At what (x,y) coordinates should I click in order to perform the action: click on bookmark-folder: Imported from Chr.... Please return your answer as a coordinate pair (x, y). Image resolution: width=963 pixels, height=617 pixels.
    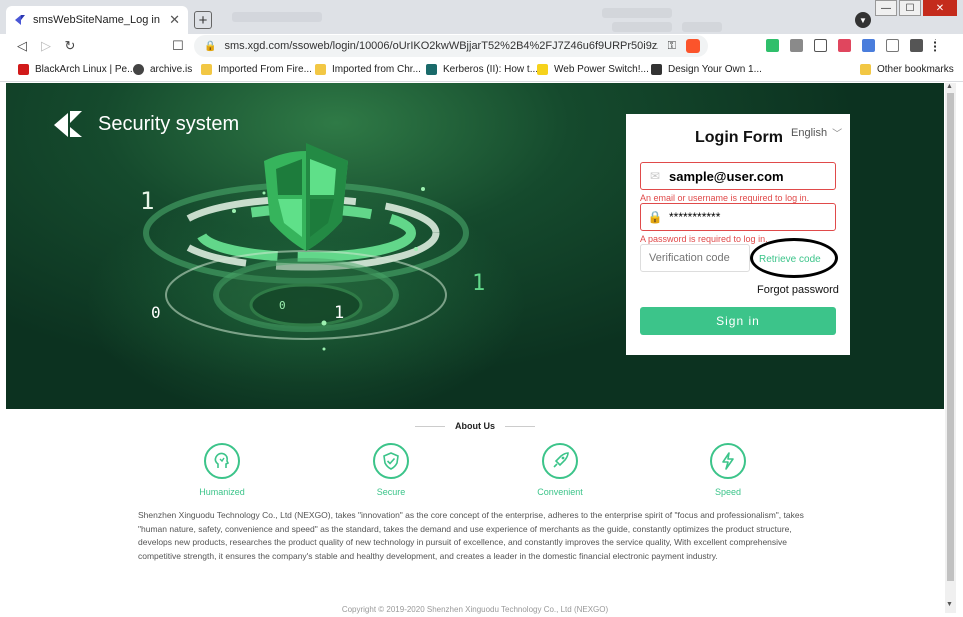
    Looking at the image, I should click on (368, 69).